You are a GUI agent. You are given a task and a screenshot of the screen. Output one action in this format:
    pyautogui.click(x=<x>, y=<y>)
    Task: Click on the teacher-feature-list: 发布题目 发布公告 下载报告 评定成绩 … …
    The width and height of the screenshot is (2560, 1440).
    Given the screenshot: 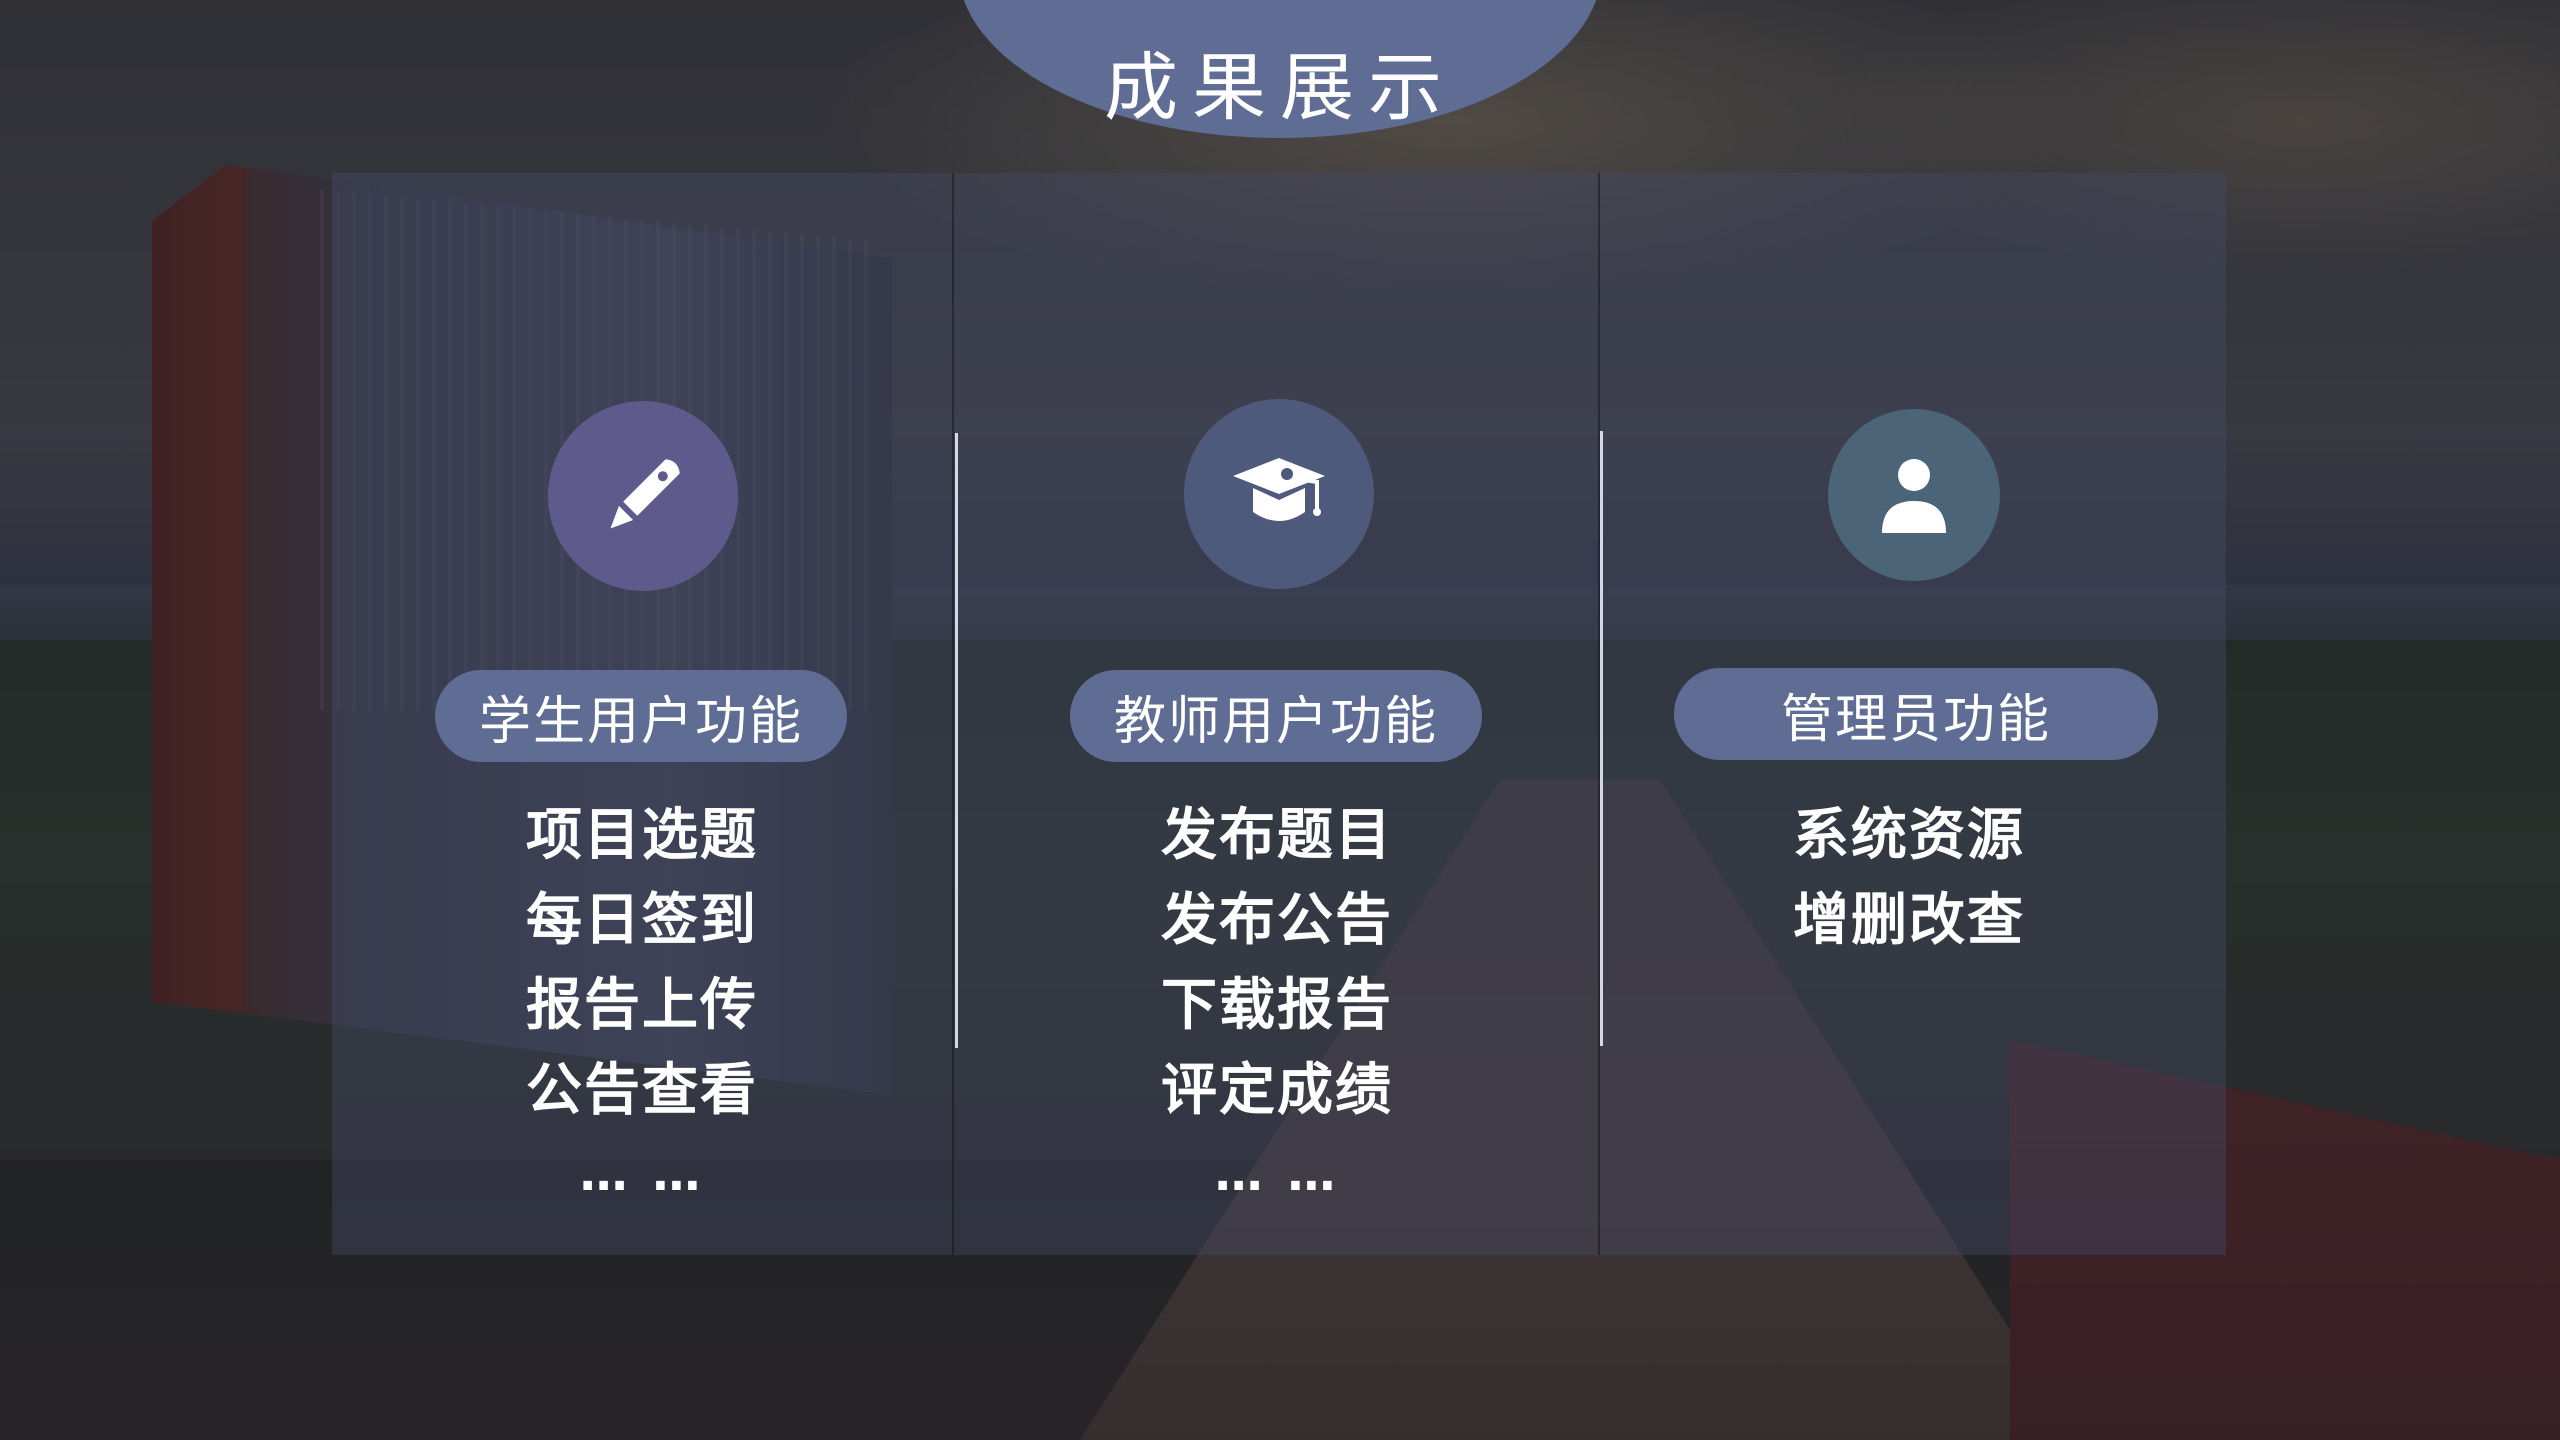 What is the action you would take?
    pyautogui.click(x=1277, y=1001)
    